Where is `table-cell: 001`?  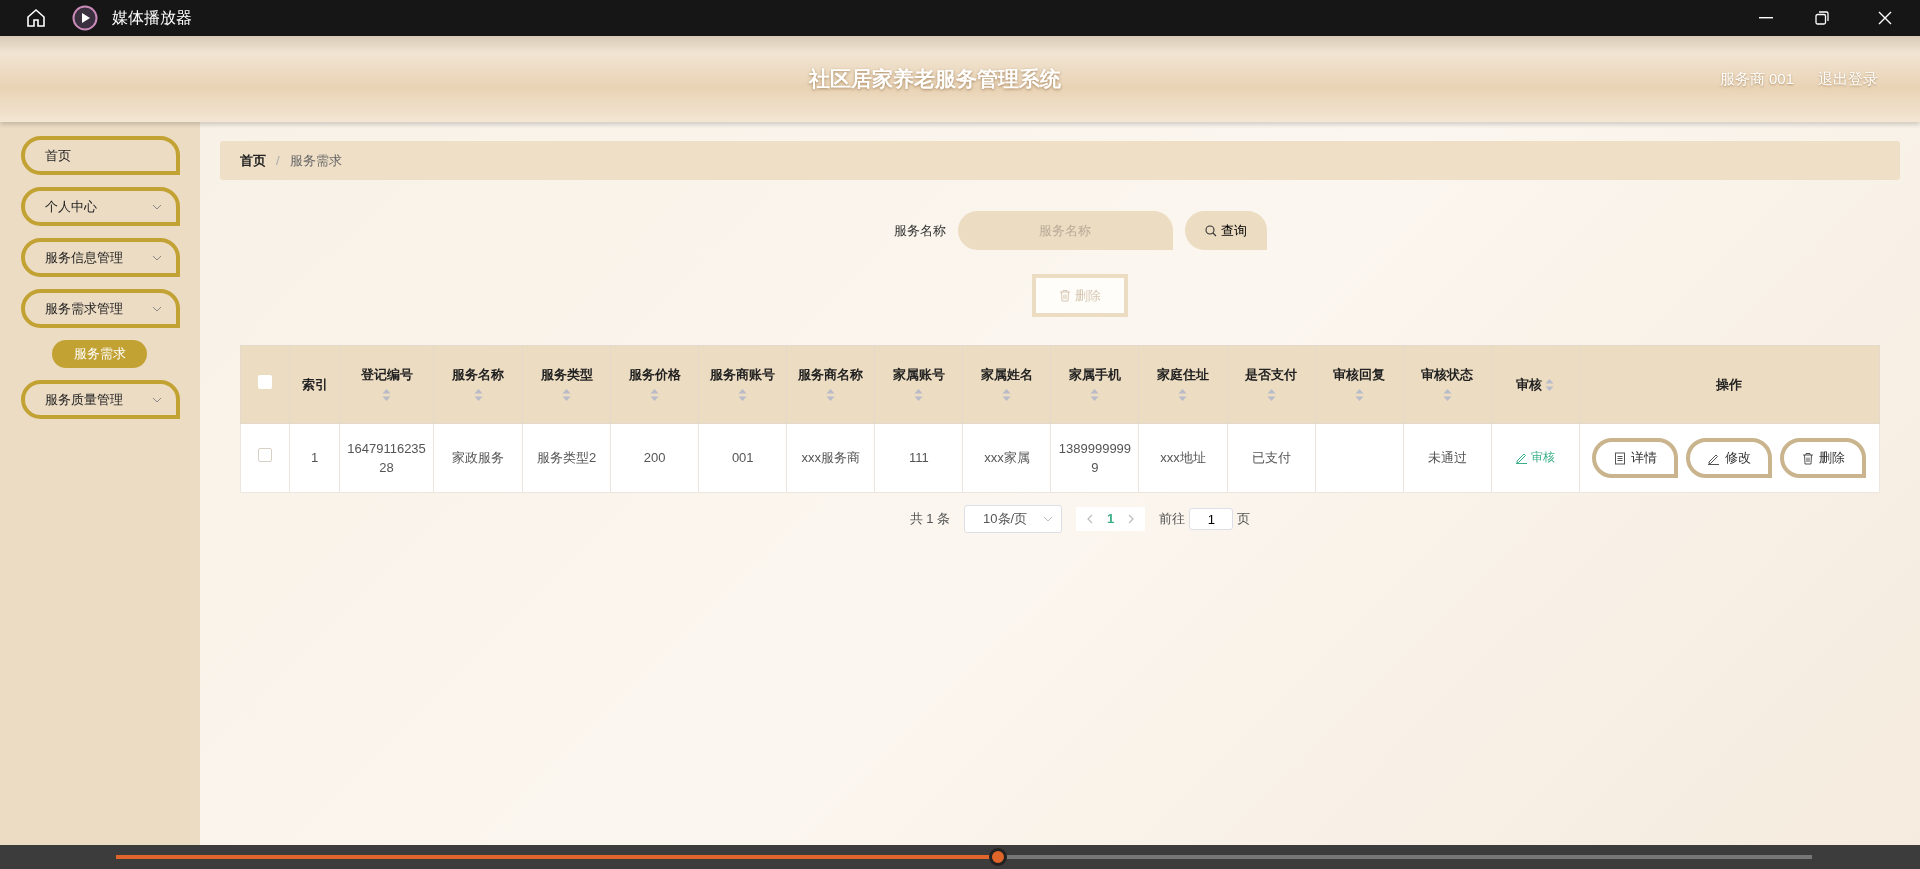
table-cell: 001 is located at coordinates (742, 458).